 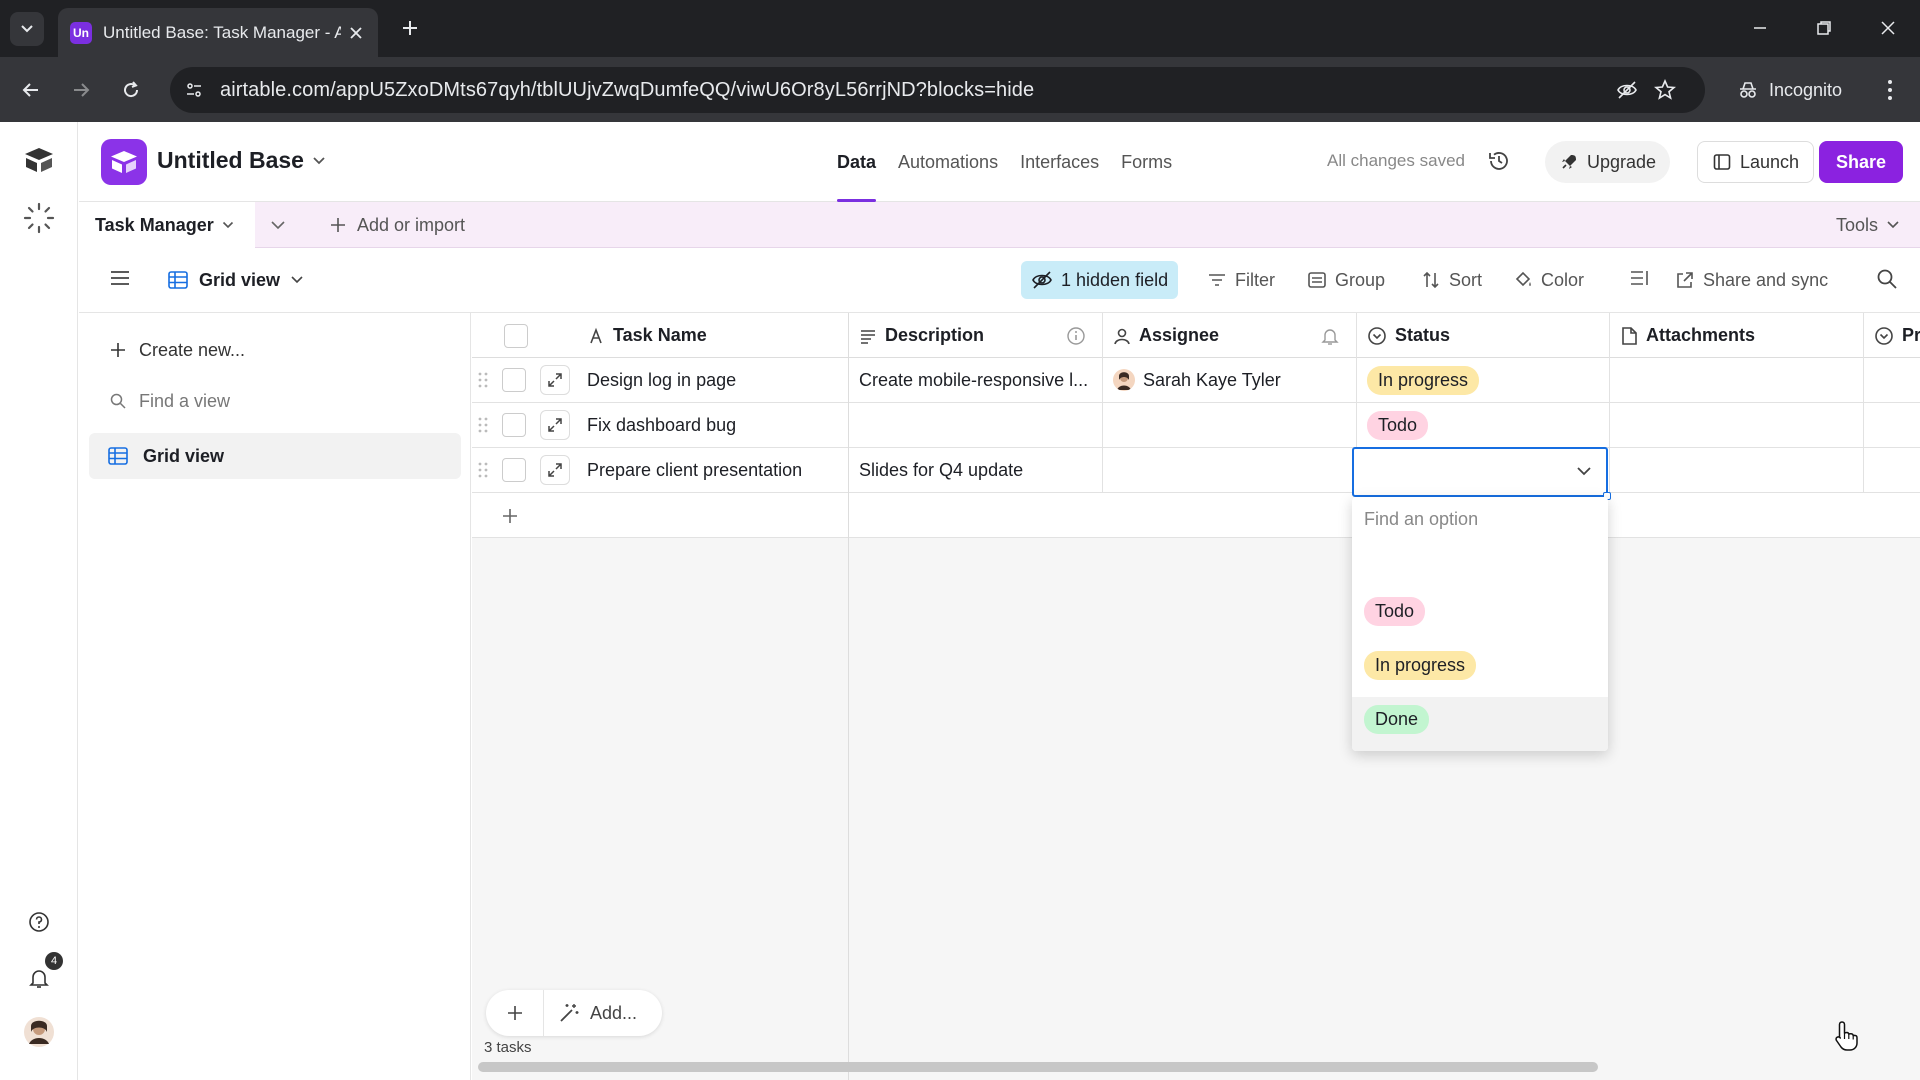 I want to click on new-tab-button, so click(x=410, y=28).